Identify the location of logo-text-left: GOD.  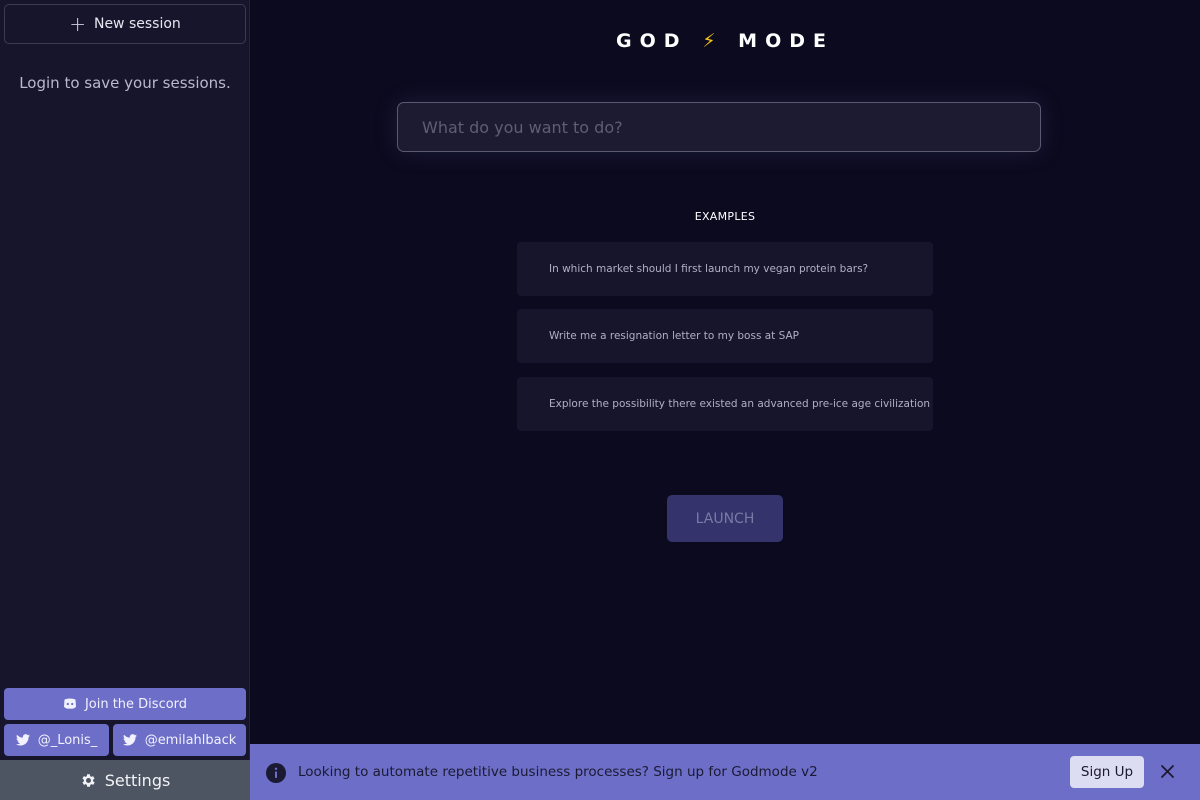
(652, 41).